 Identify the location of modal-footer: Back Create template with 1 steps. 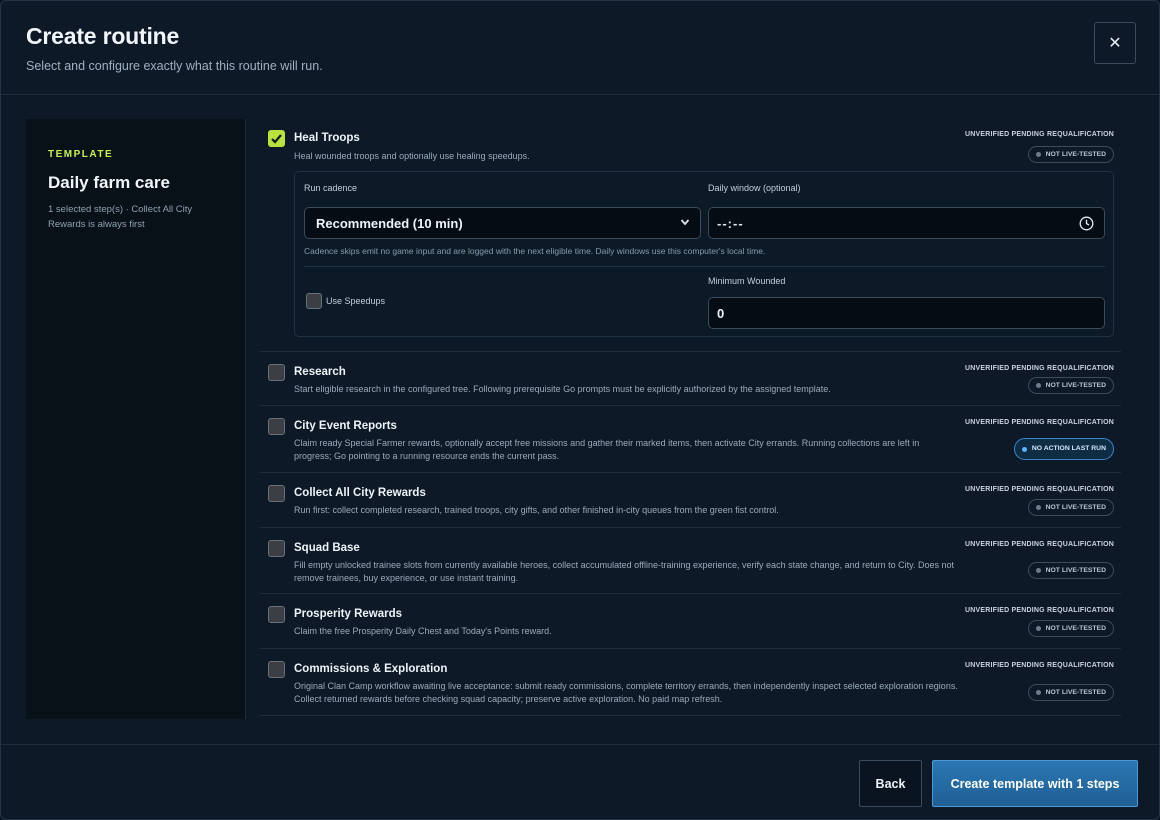
(580, 781).